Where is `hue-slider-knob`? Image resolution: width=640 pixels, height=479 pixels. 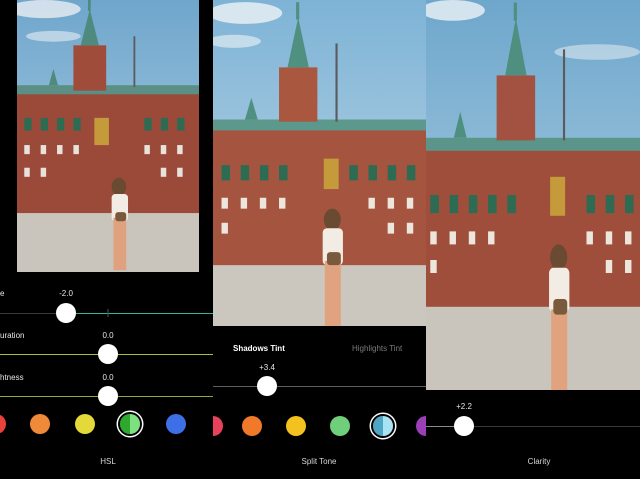
hue-slider-knob is located at coordinates (66, 313).